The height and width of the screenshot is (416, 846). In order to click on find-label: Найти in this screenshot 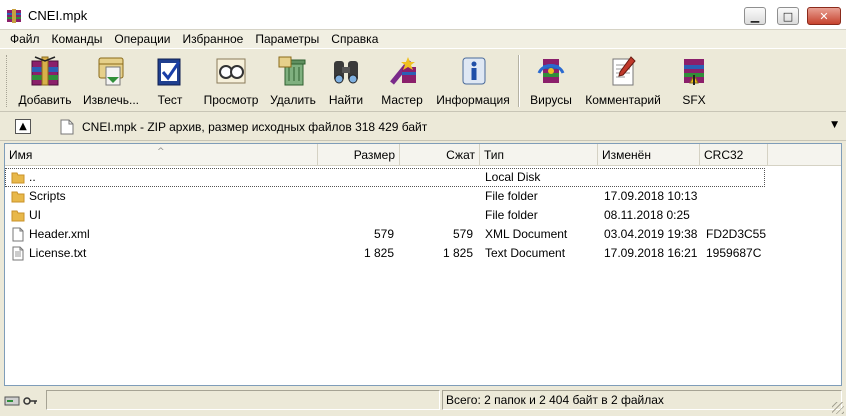, I will do `click(346, 100)`.